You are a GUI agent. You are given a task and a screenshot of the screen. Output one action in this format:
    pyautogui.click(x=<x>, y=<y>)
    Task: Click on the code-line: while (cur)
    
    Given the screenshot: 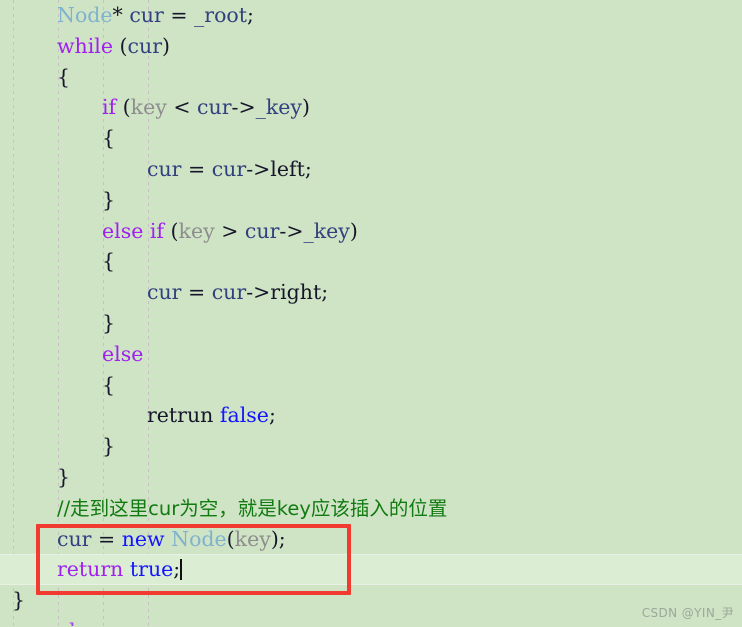 What is the action you would take?
    pyautogui.click(x=371, y=46)
    